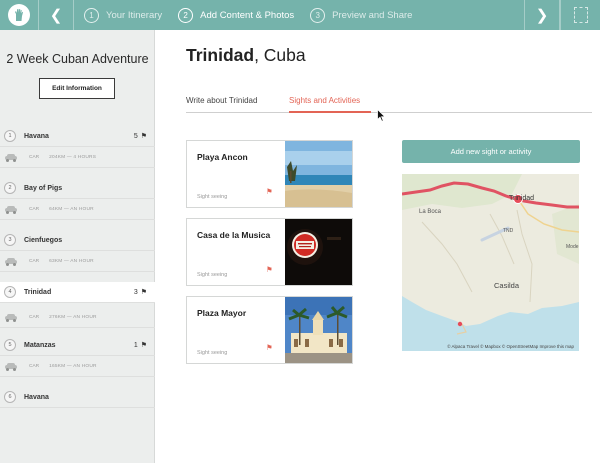 The width and height of the screenshot is (600, 463). Describe the element at coordinates (572, 247) in the screenshot. I see `map-label-mode: Mode` at that location.